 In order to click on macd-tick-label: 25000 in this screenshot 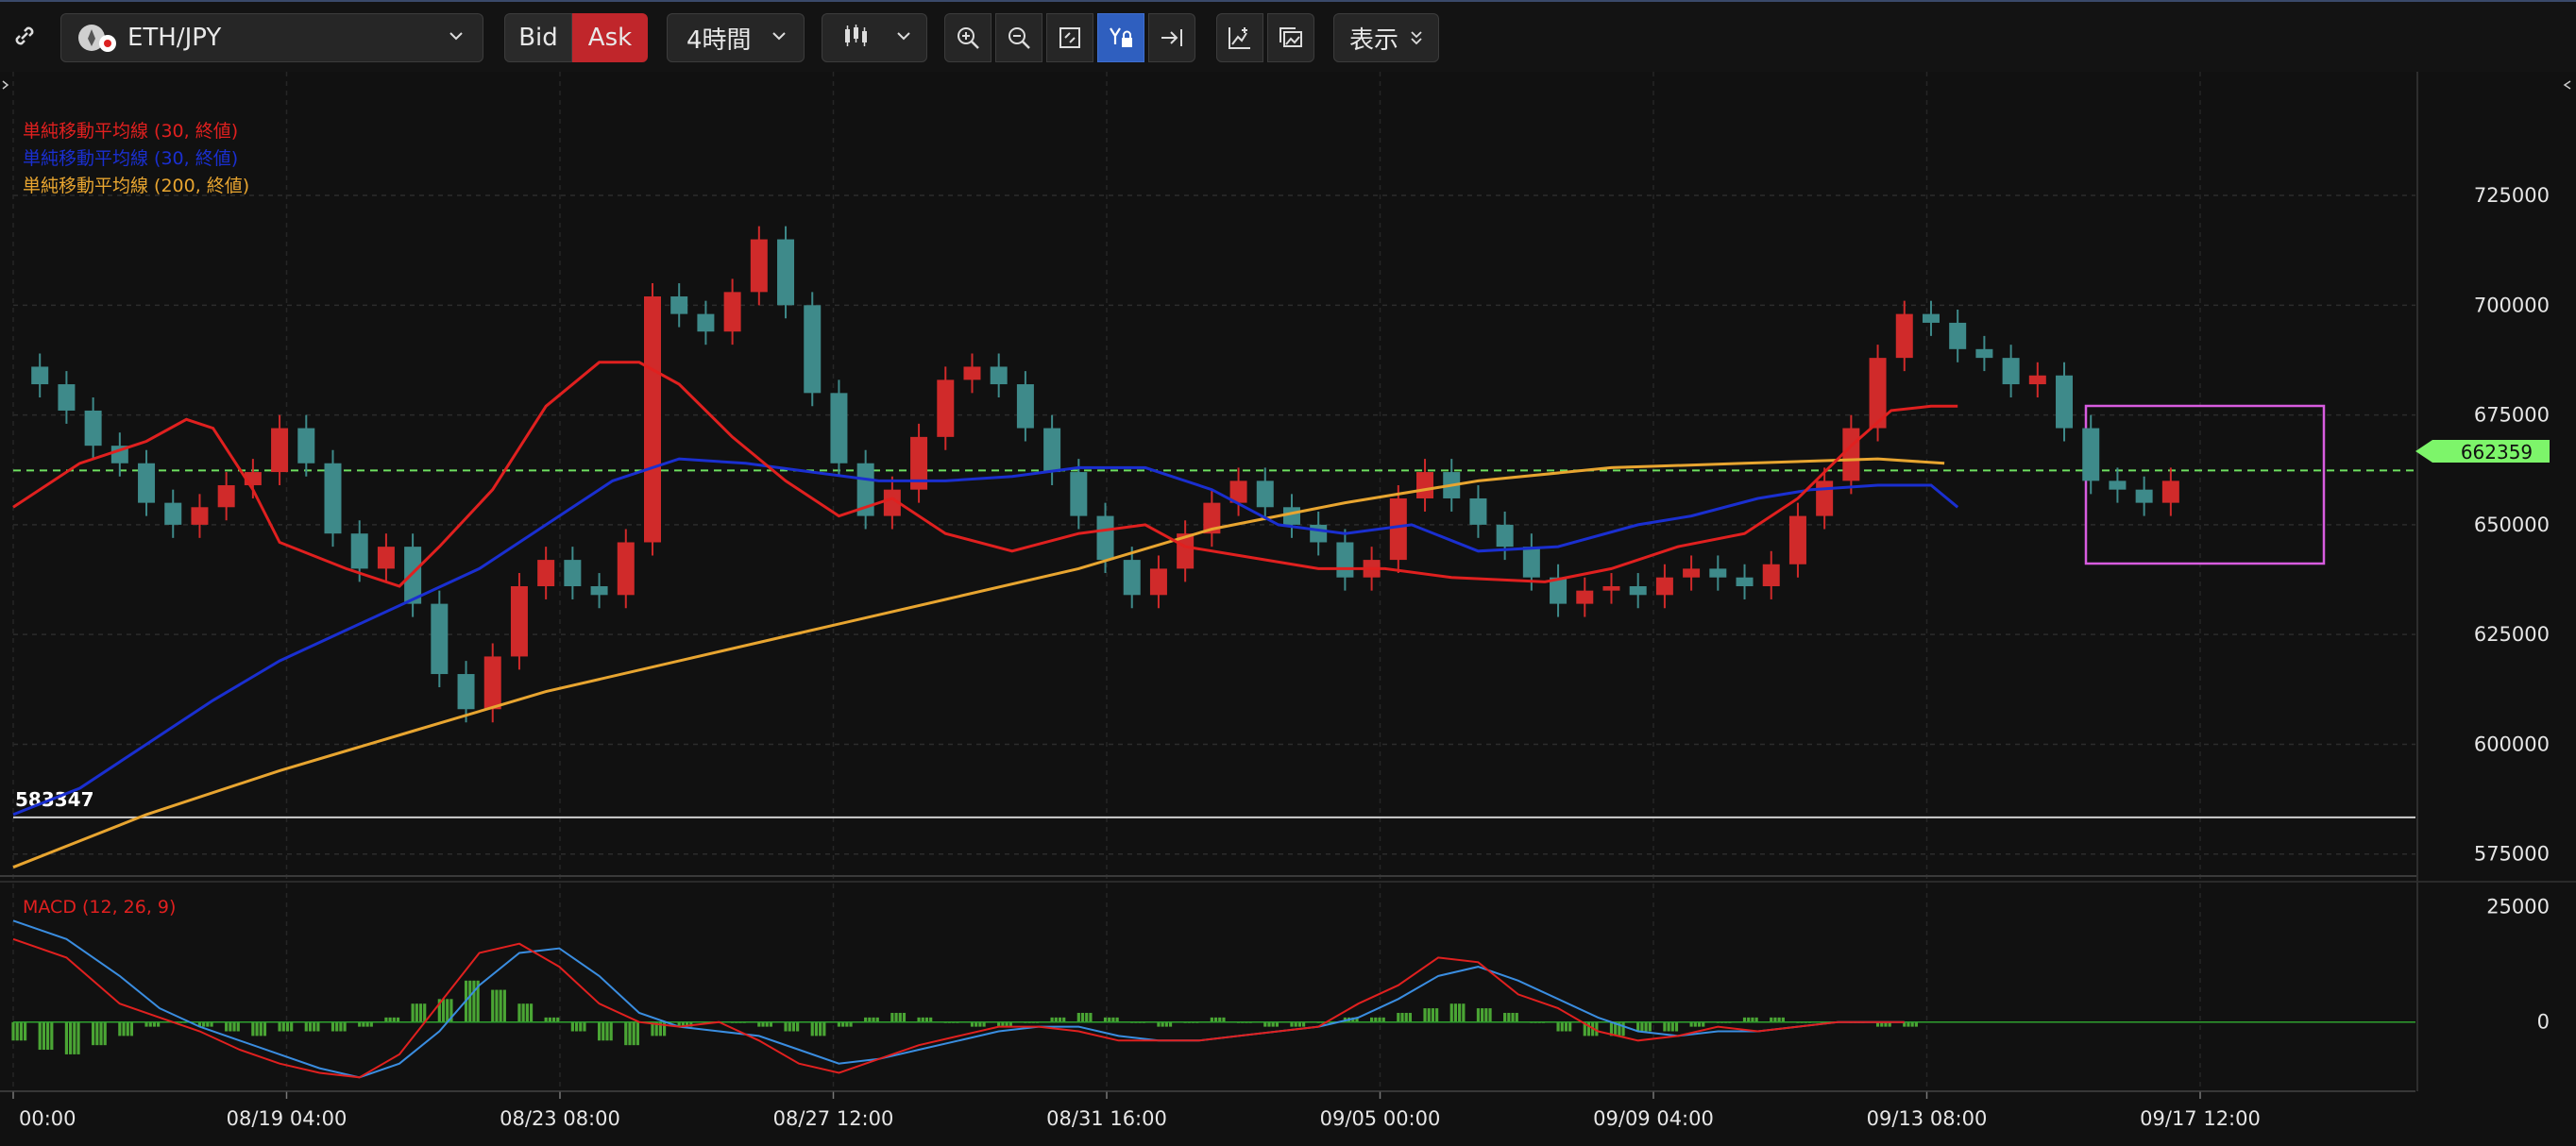, I will do `click(2518, 907)`.